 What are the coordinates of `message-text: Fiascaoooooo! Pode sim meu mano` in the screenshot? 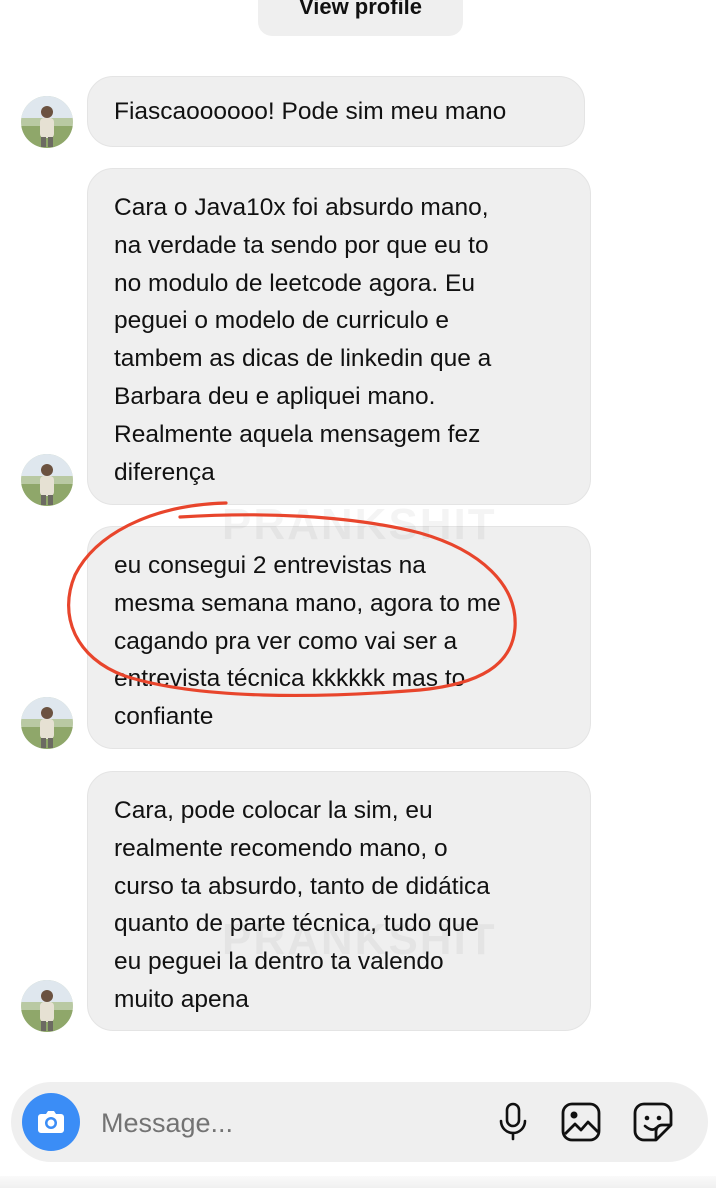 It's located at (310, 111).